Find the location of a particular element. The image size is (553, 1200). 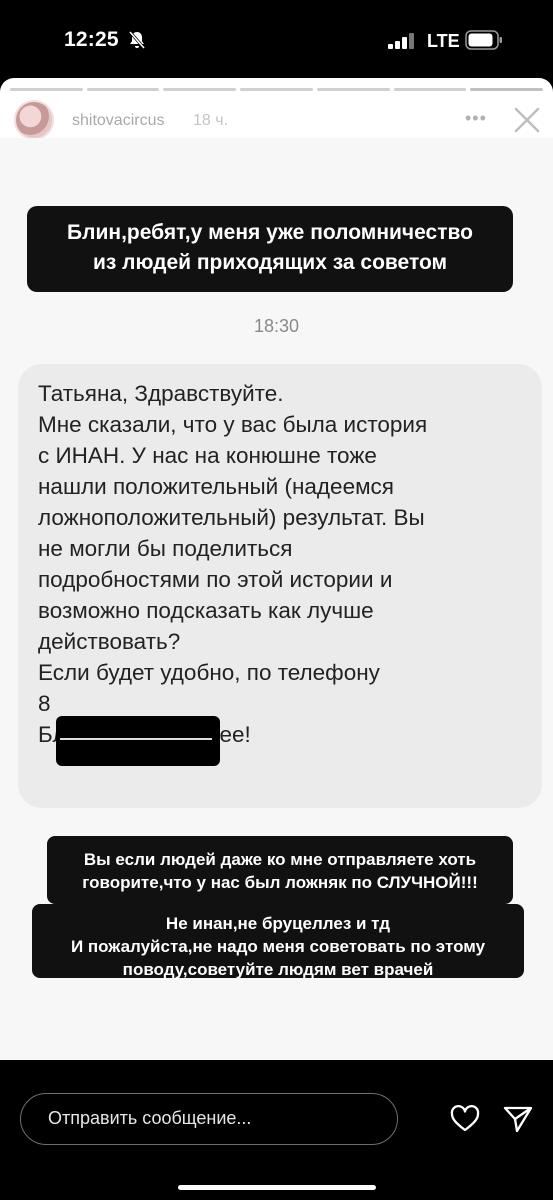

message-line: Мне сказали, что у вас была история is located at coordinates (233, 424).